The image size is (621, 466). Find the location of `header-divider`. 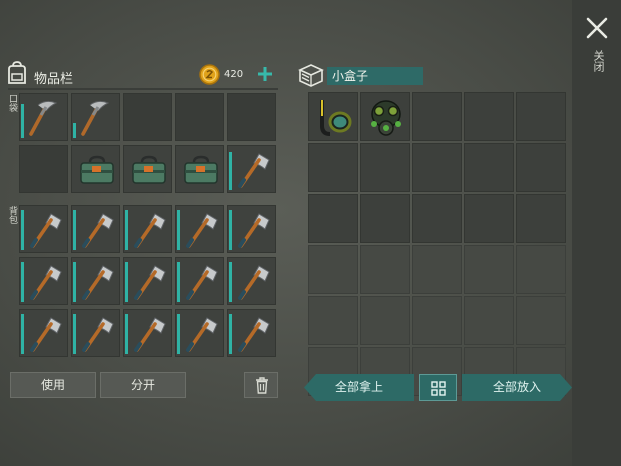

header-divider is located at coordinates (143, 89).